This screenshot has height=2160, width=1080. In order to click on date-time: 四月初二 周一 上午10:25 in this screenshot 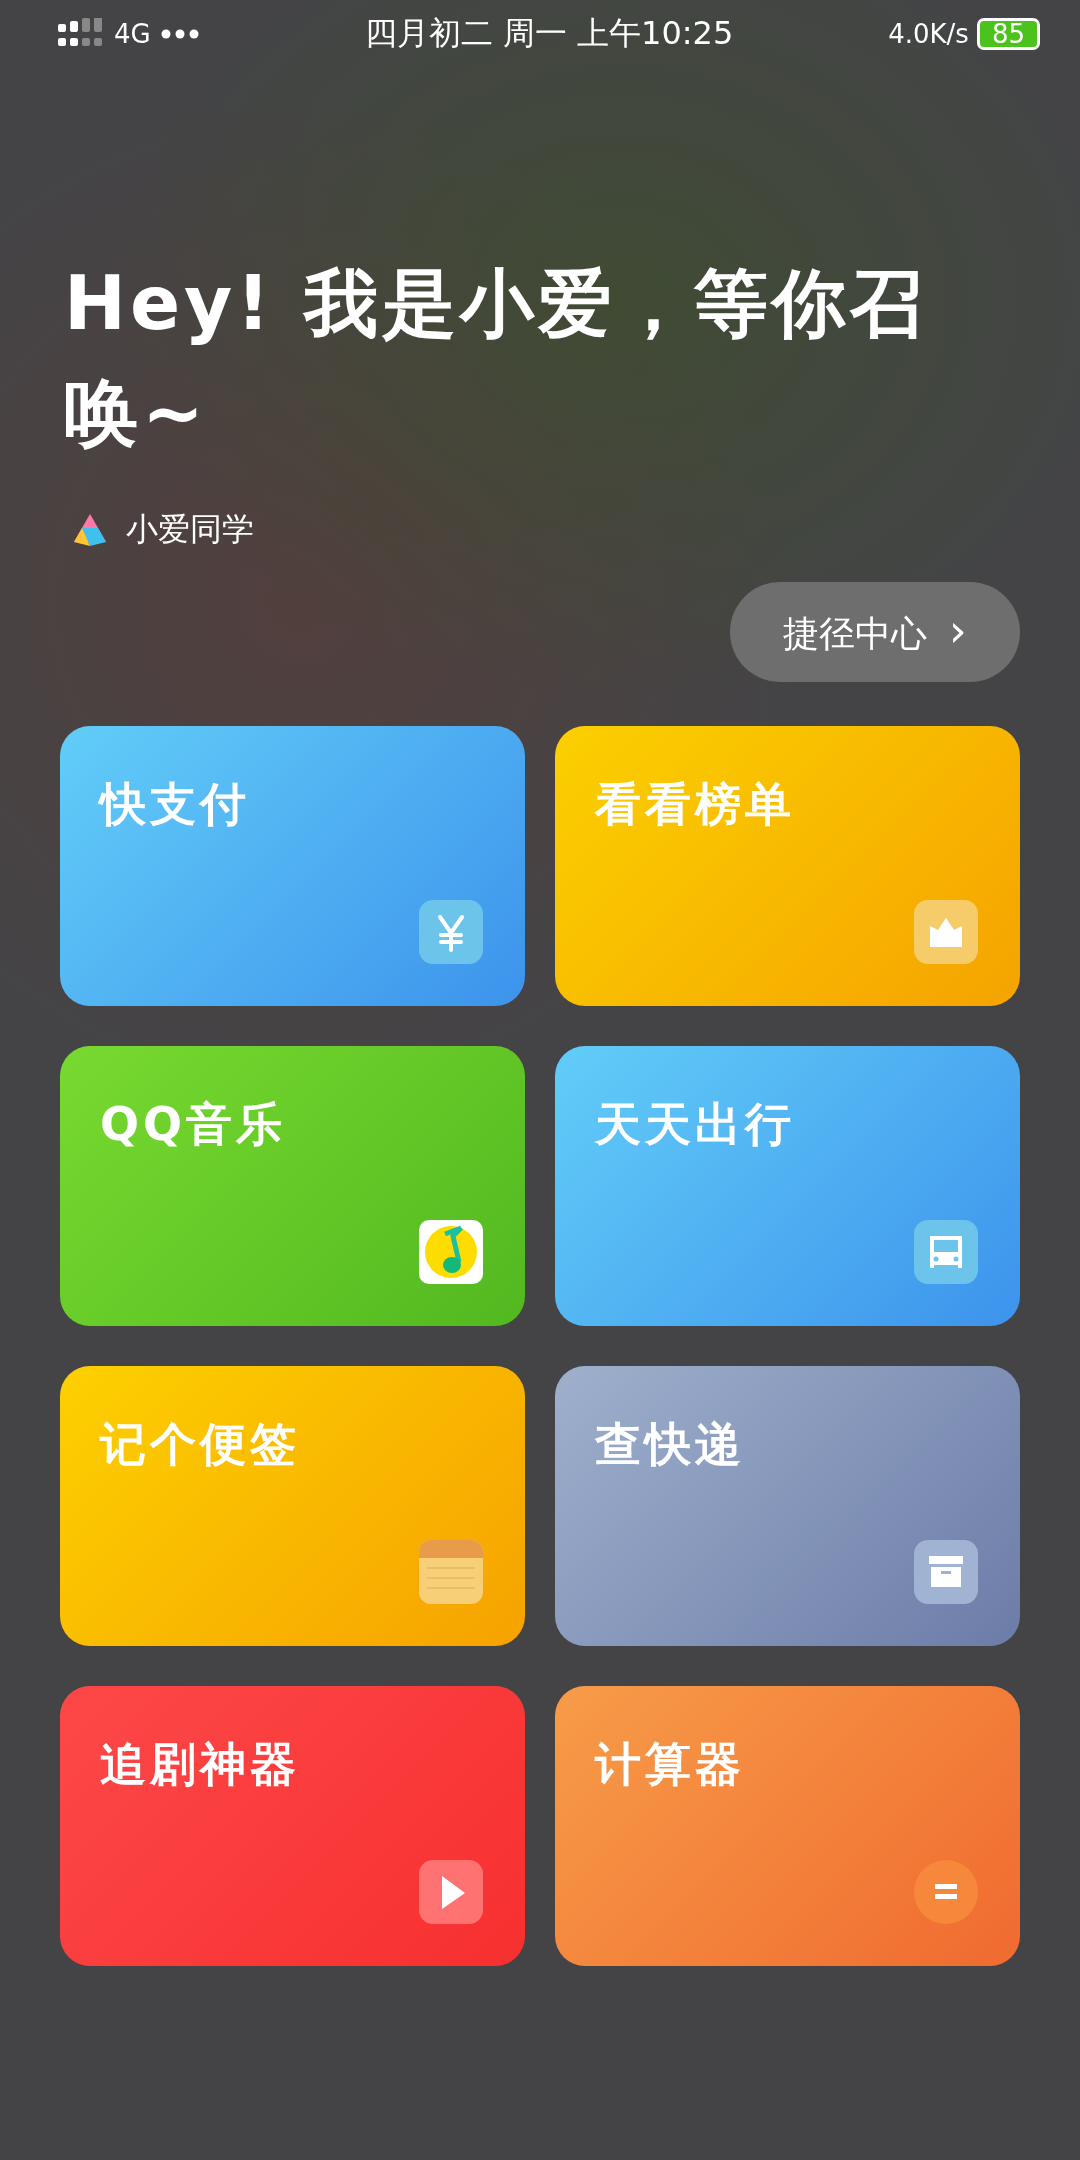, I will do `click(549, 33)`.